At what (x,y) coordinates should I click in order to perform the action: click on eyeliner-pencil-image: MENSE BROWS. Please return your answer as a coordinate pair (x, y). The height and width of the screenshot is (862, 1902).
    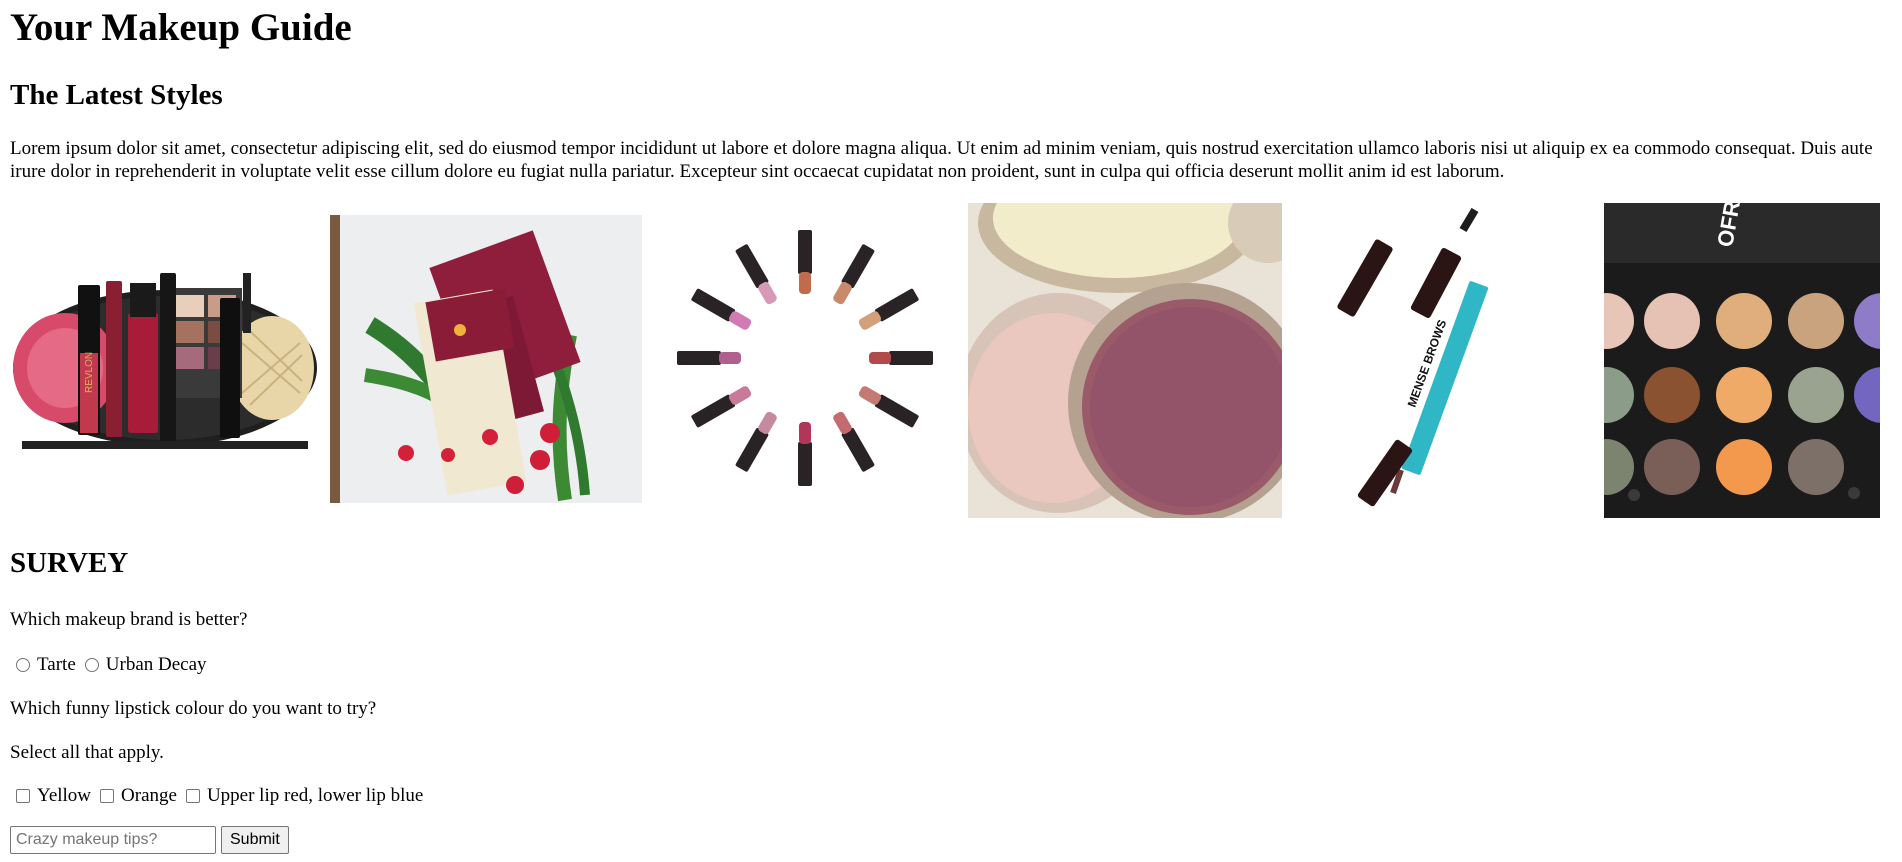
    Looking at the image, I should click on (1442, 360).